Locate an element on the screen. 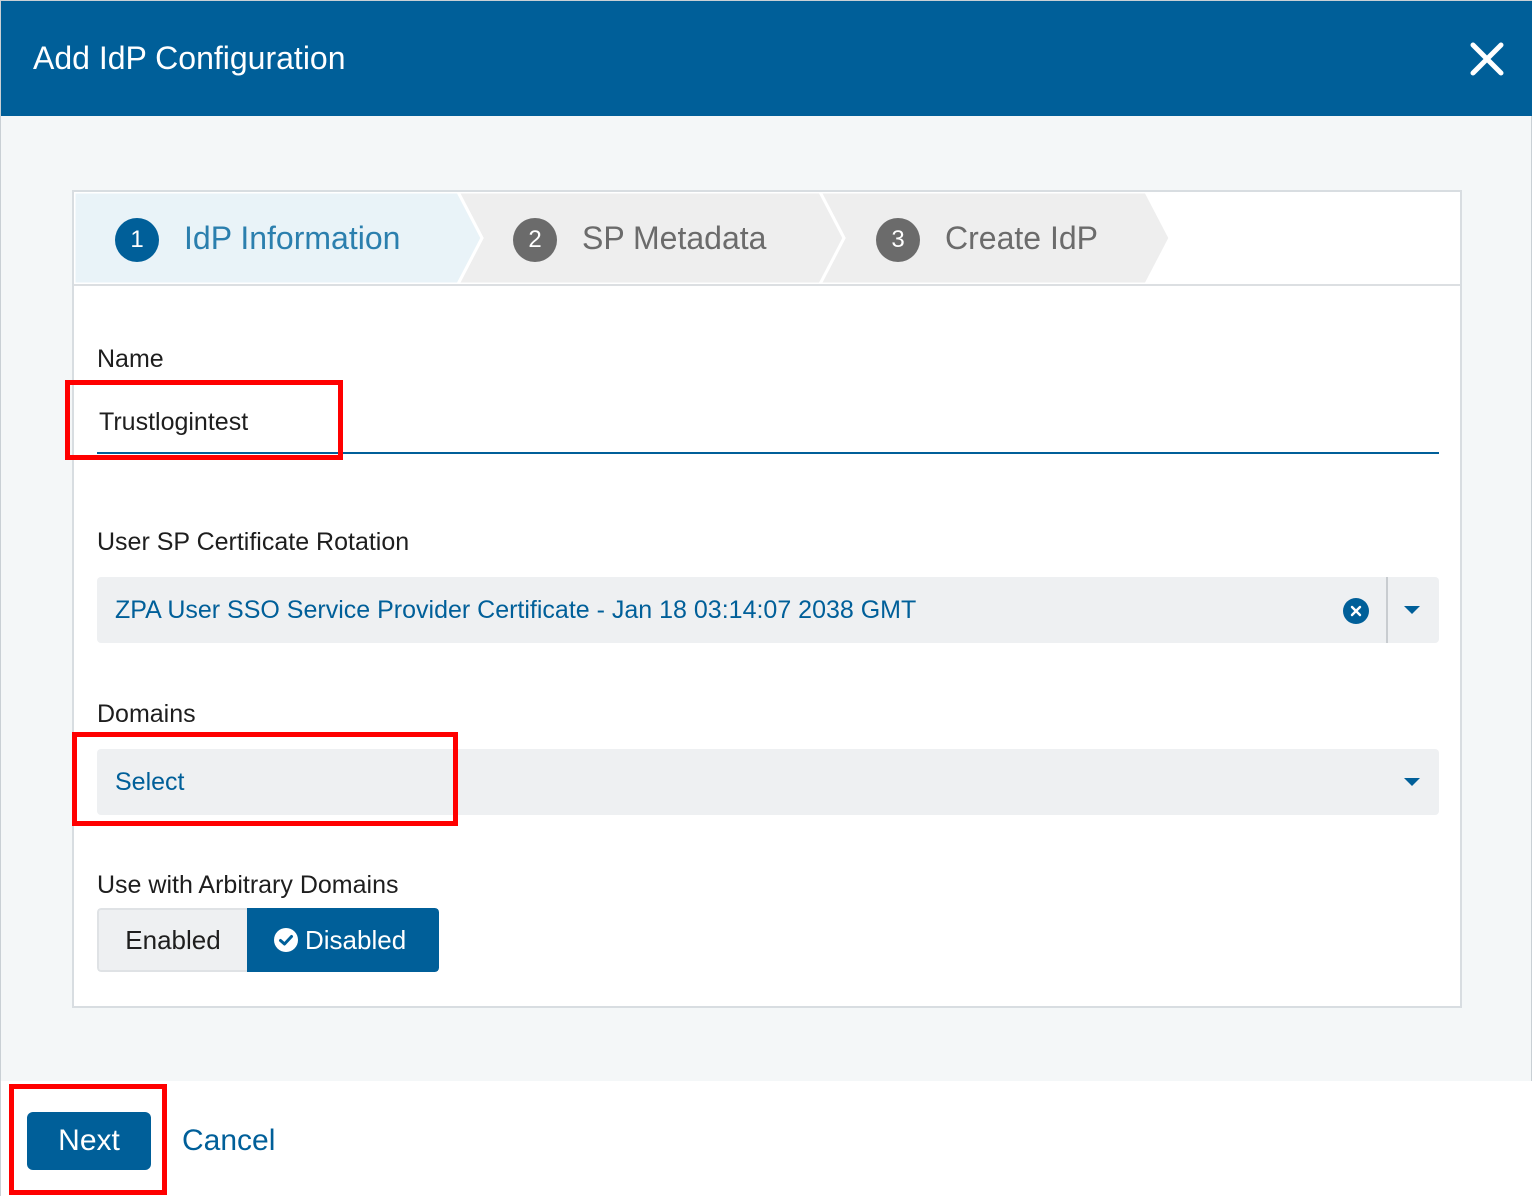  toggle-disabled-label: Disabled is located at coordinates (356, 940).